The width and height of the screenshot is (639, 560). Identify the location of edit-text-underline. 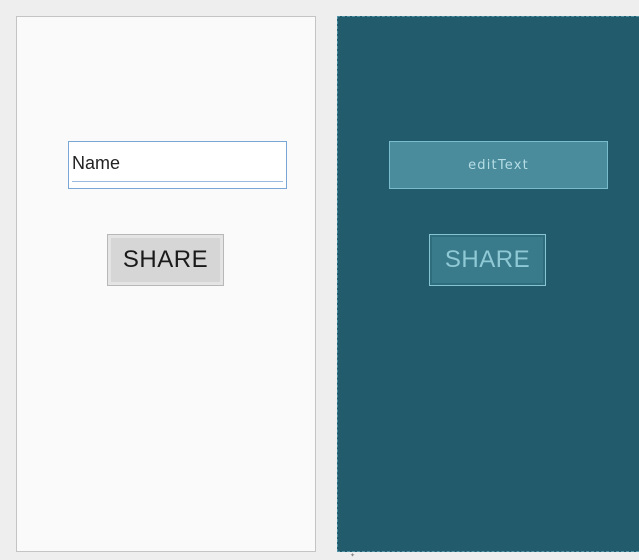
(177, 181).